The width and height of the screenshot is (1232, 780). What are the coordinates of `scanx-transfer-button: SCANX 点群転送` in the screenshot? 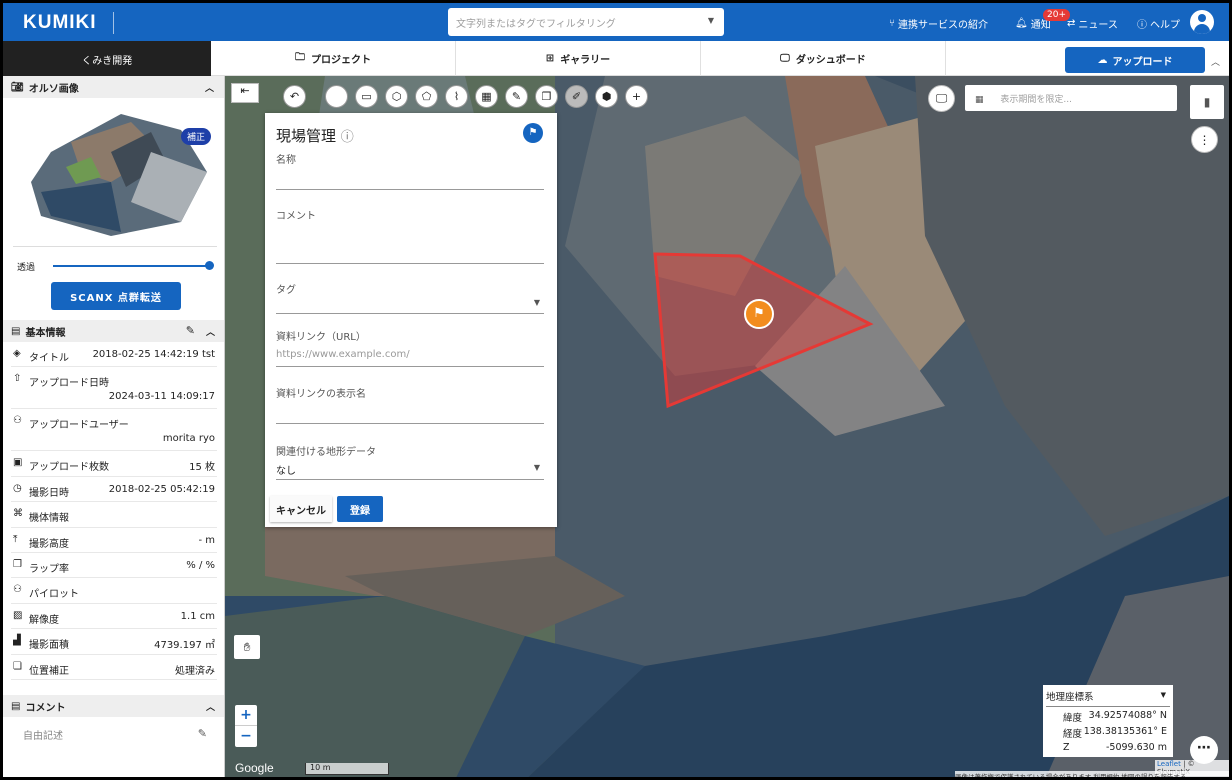 It's located at (116, 296).